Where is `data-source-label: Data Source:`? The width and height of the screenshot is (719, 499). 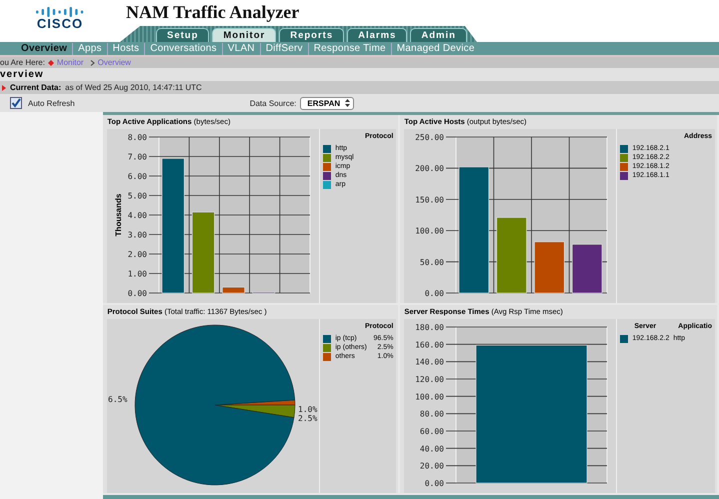
data-source-label: Data Source: is located at coordinates (273, 103).